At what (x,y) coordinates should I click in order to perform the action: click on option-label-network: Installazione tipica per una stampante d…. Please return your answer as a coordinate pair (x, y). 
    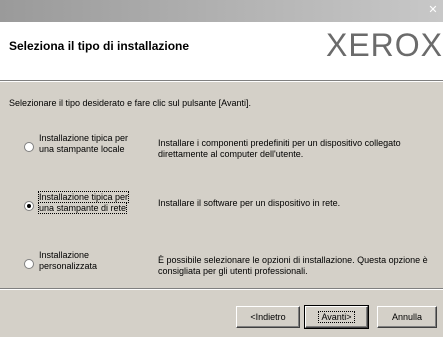
    Looking at the image, I should click on (88, 202).